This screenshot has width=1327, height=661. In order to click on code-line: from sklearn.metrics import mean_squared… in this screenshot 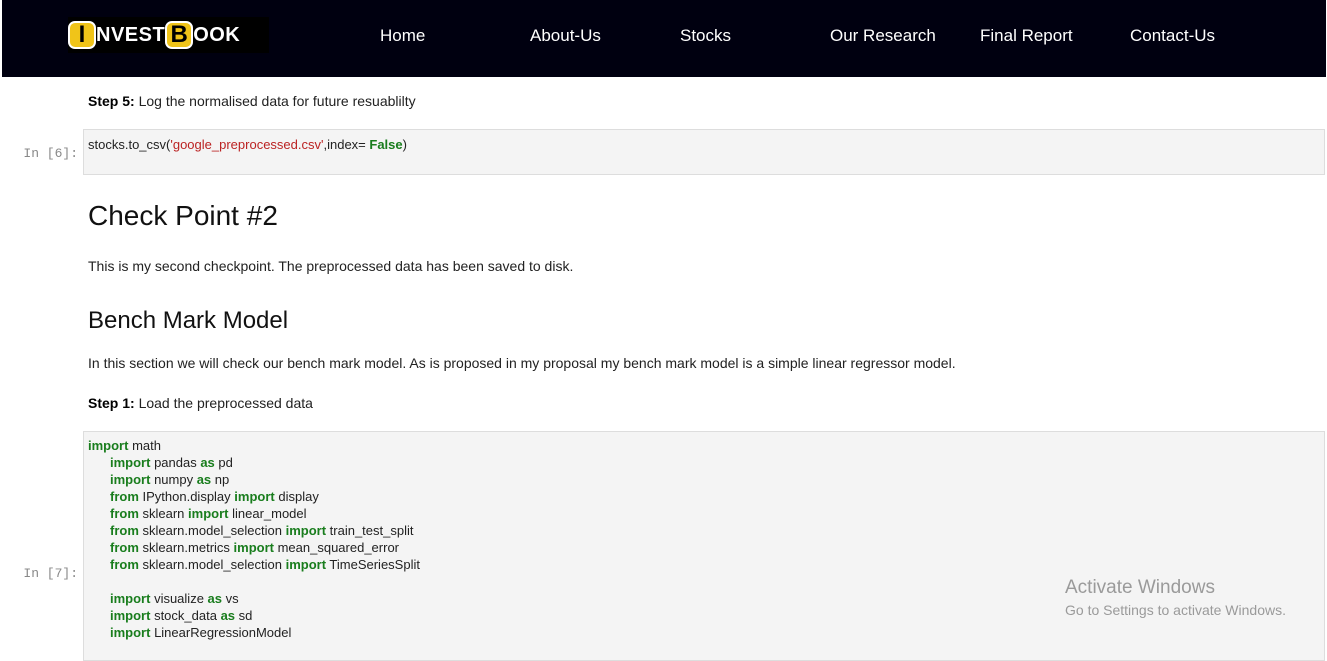, I will do `click(255, 547)`.